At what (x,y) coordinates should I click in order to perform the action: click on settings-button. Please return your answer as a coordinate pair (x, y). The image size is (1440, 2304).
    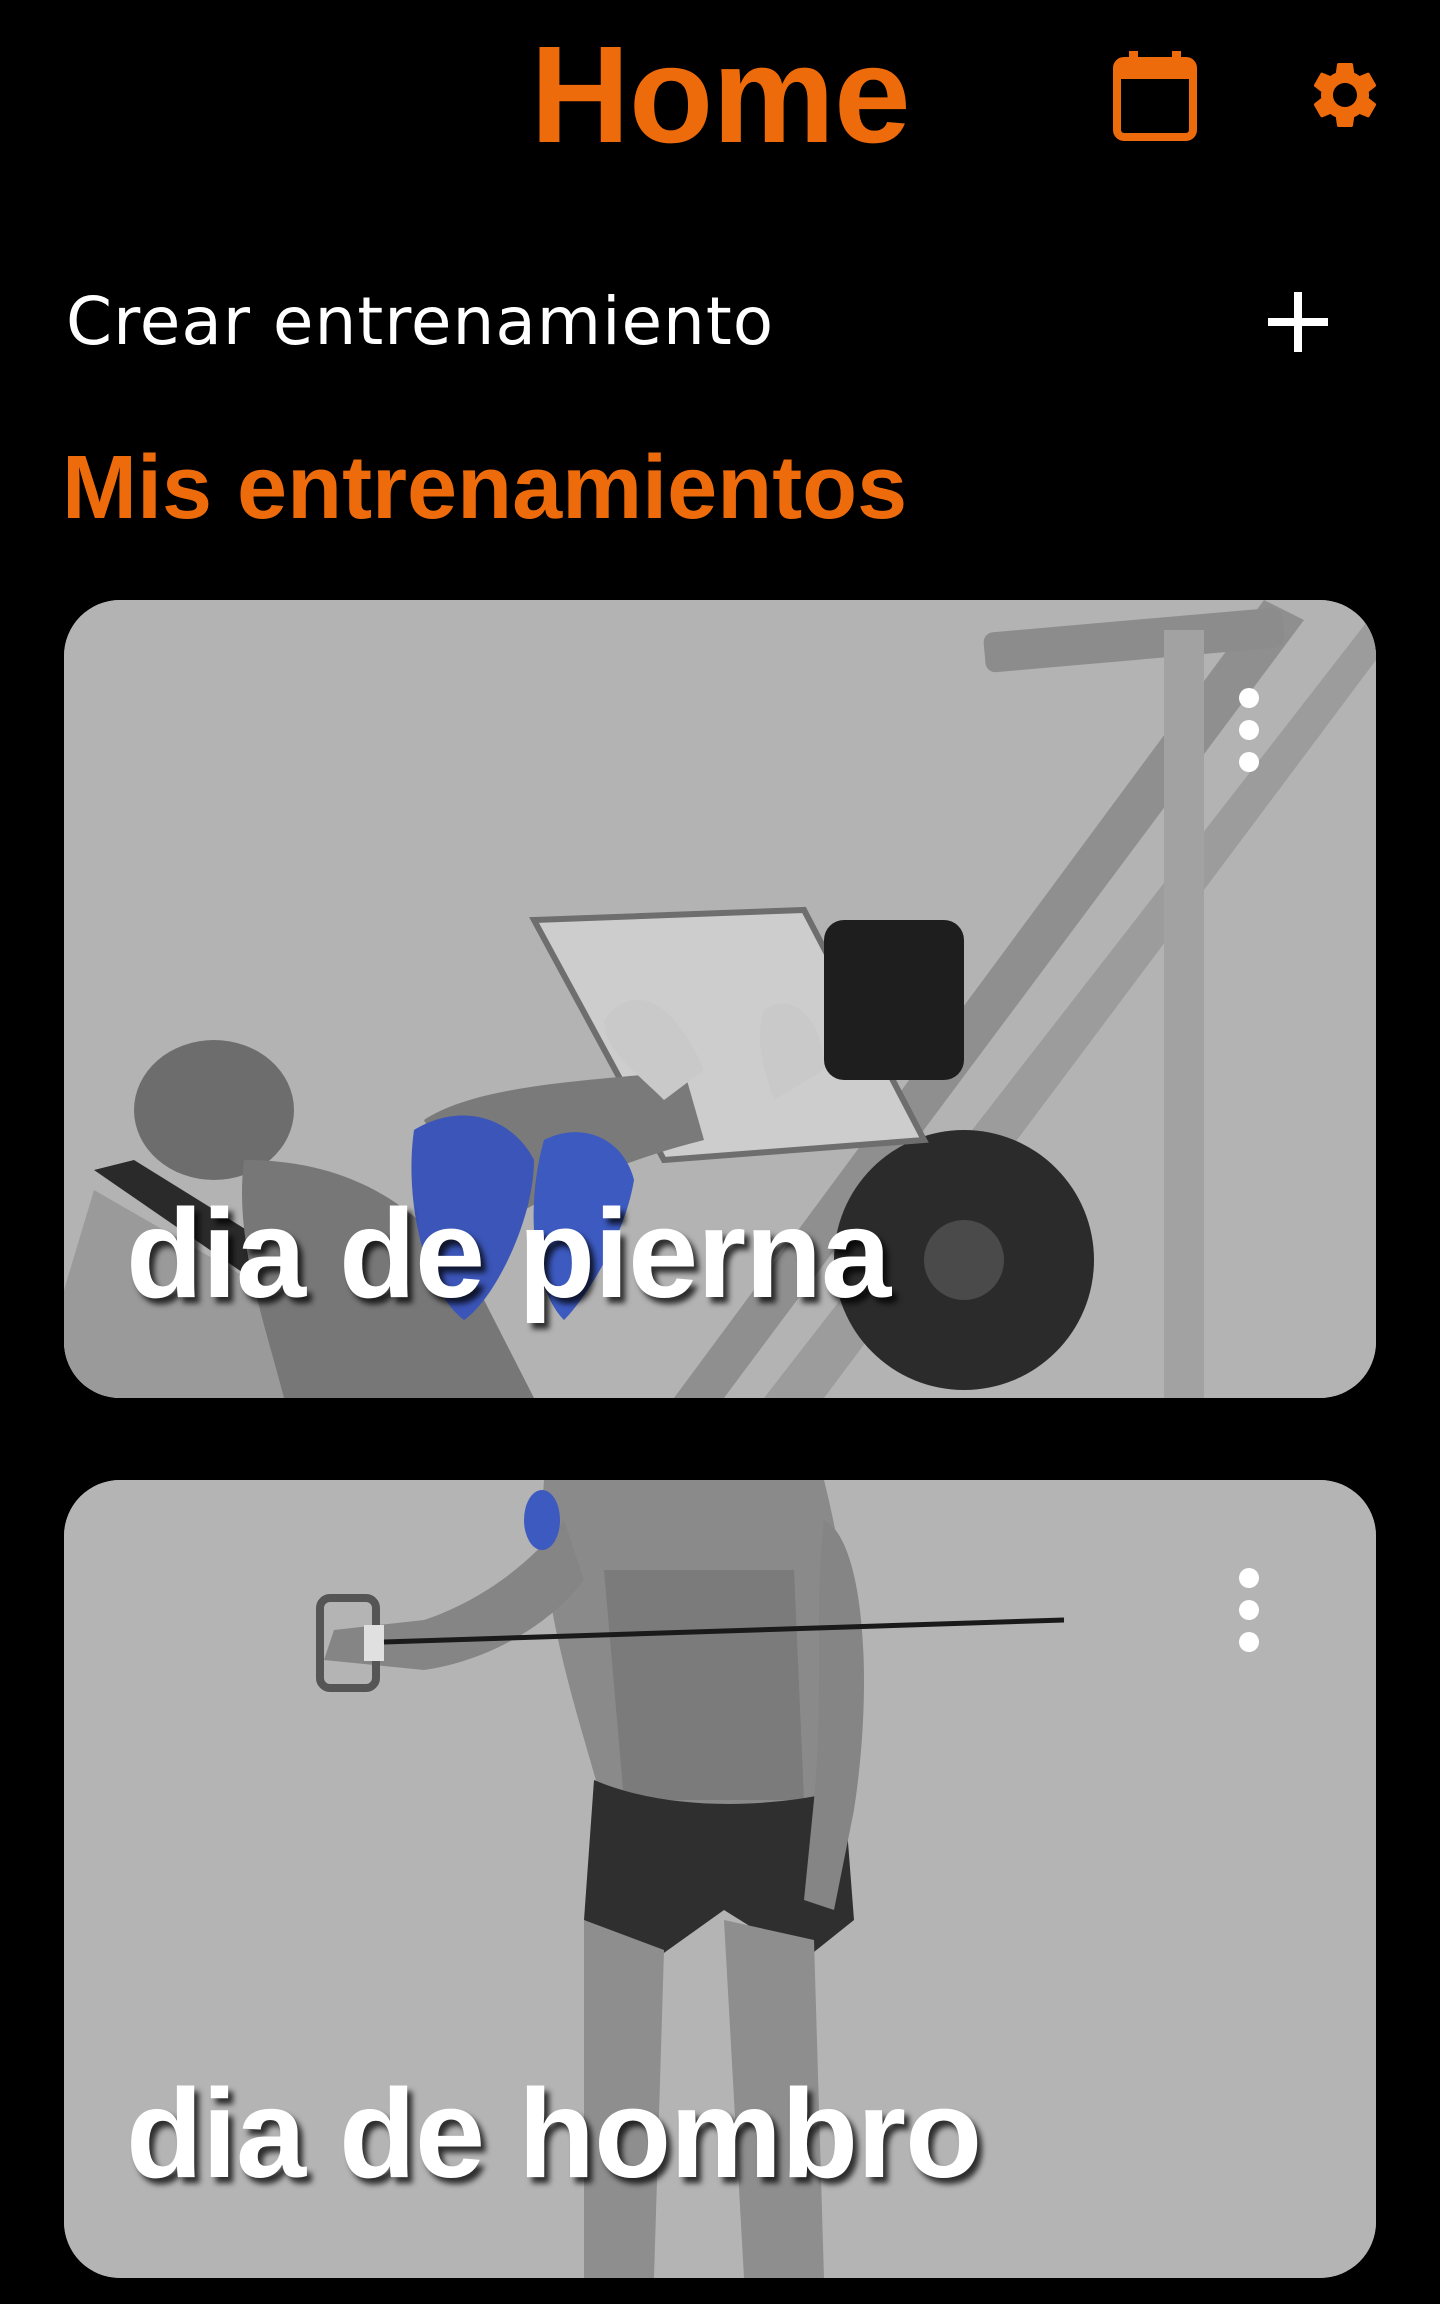
    Looking at the image, I should click on (1345, 95).